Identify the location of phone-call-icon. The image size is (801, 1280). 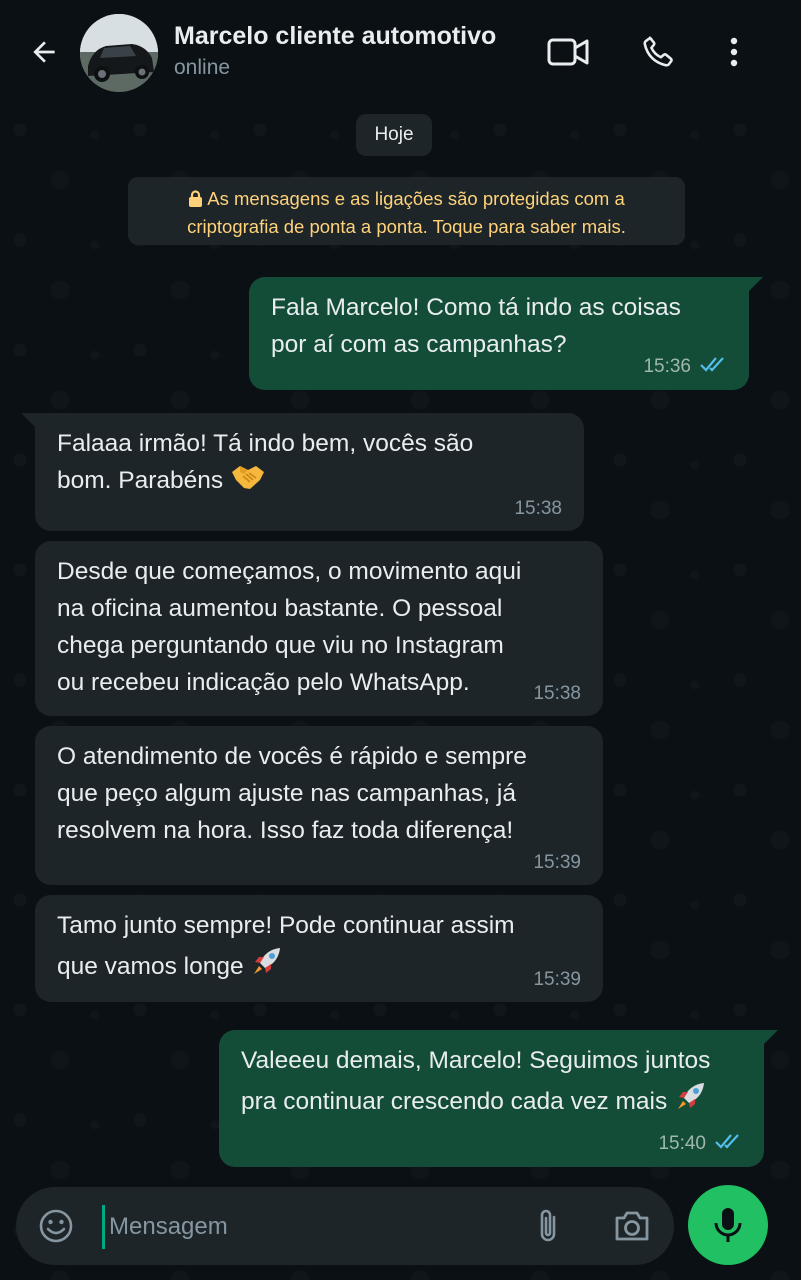
(658, 52).